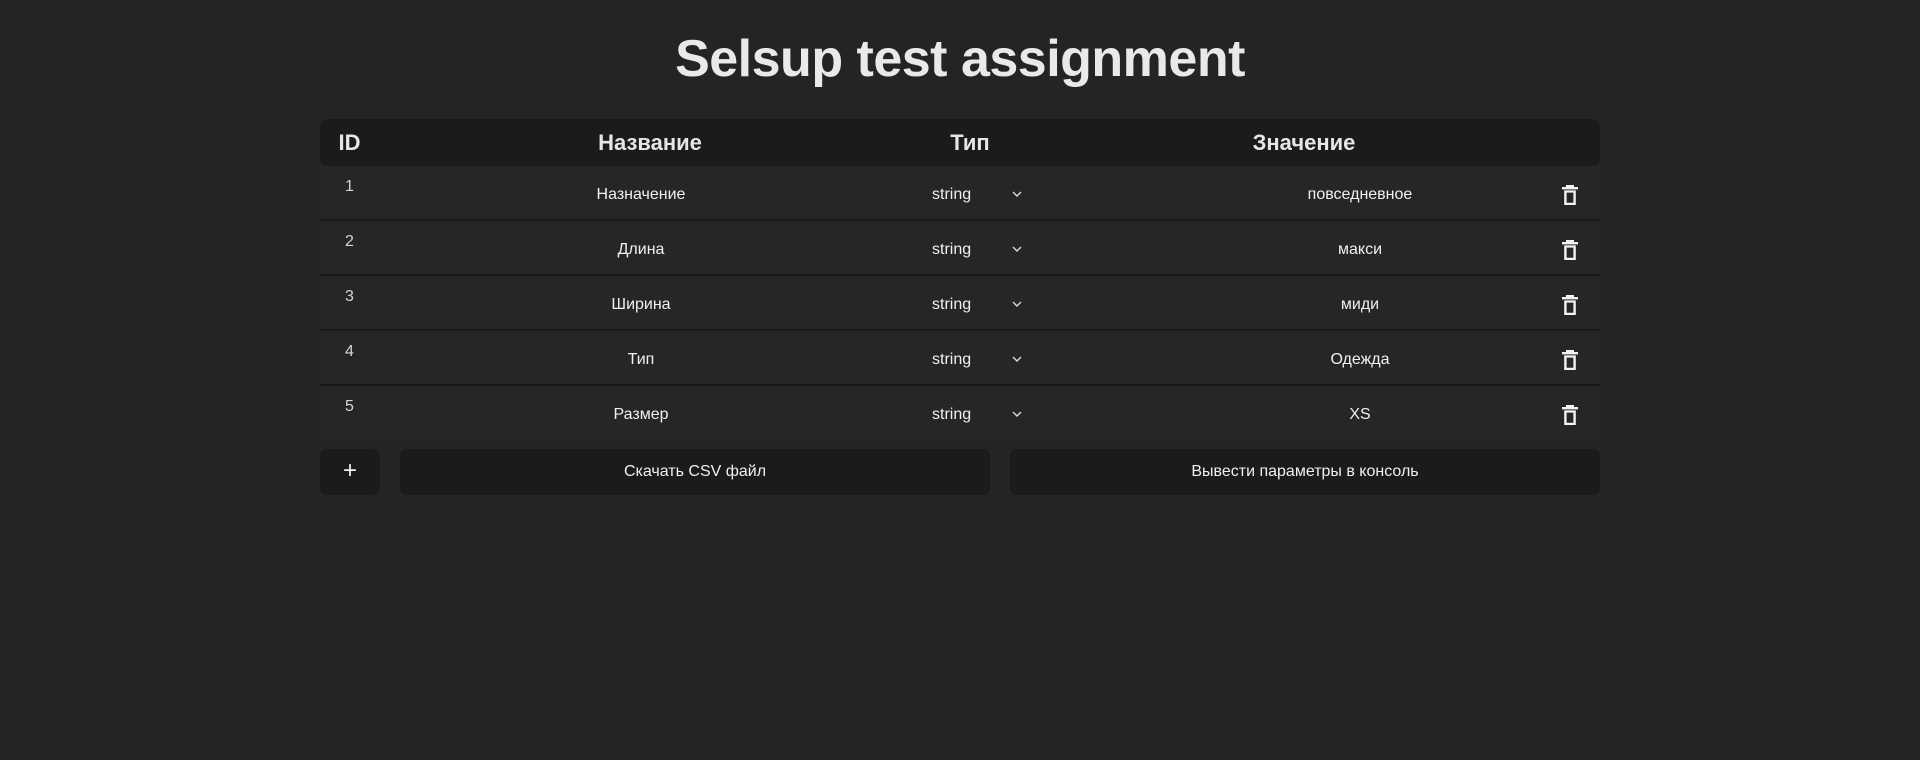 The height and width of the screenshot is (760, 1920). Describe the element at coordinates (1360, 359) in the screenshot. I see `row-value: Одежда` at that location.